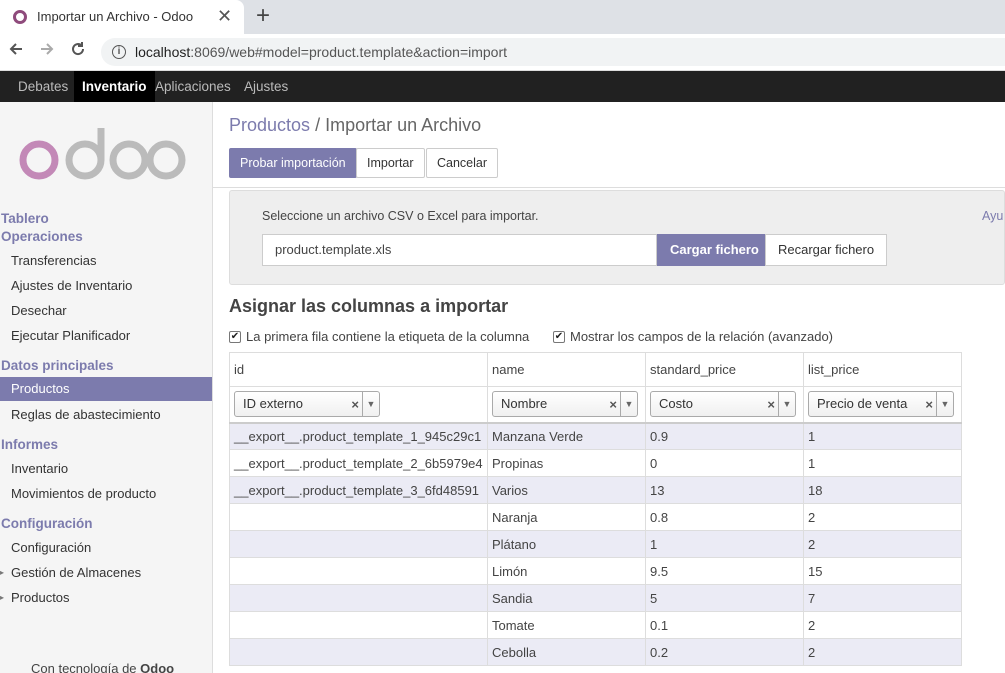 This screenshot has width=1005, height=673. I want to click on test-import-button: Probar importación, so click(293, 163).